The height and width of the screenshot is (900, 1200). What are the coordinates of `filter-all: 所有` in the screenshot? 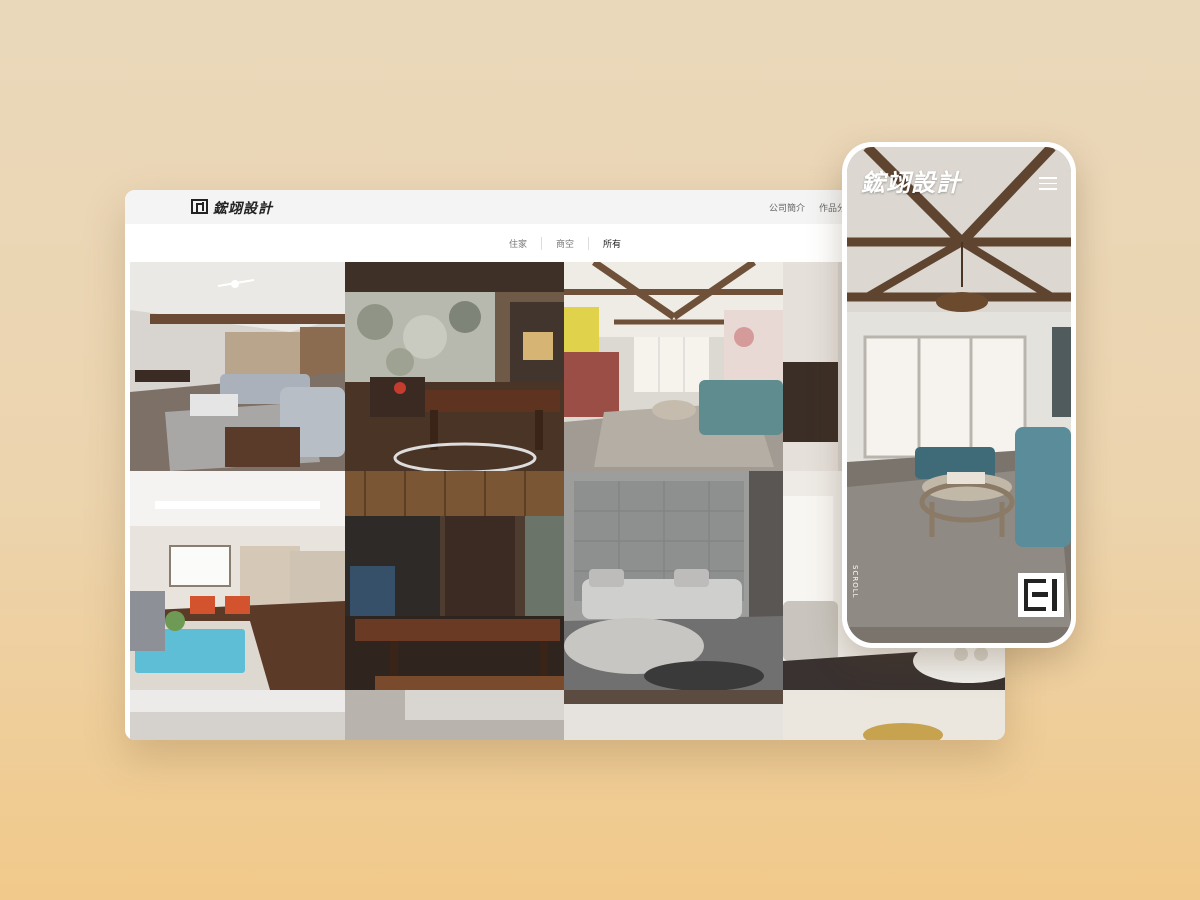 It's located at (612, 243).